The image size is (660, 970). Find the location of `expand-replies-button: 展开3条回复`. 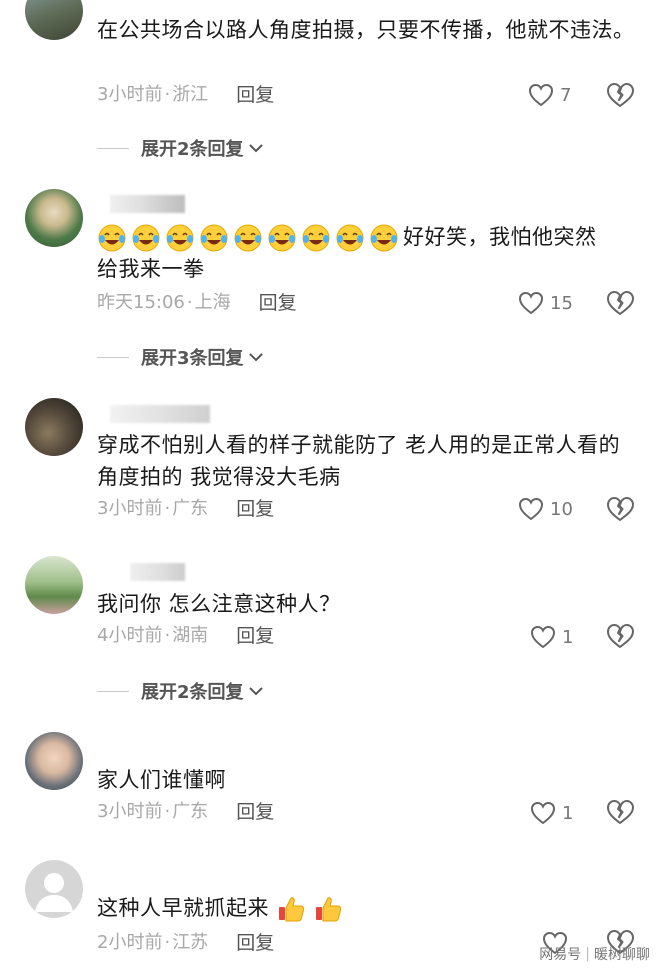

expand-replies-button: 展开3条回复 is located at coordinates (180, 357).